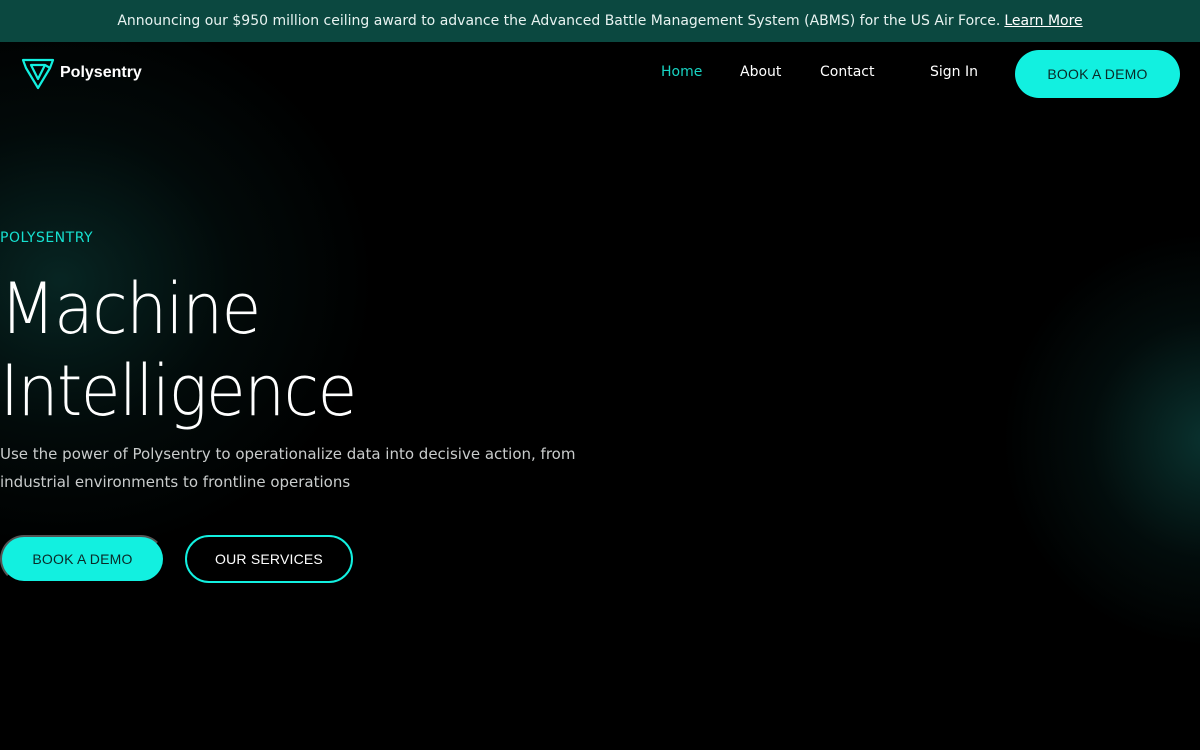  I want to click on hero-title: Machine Intelligence, so click(322, 350).